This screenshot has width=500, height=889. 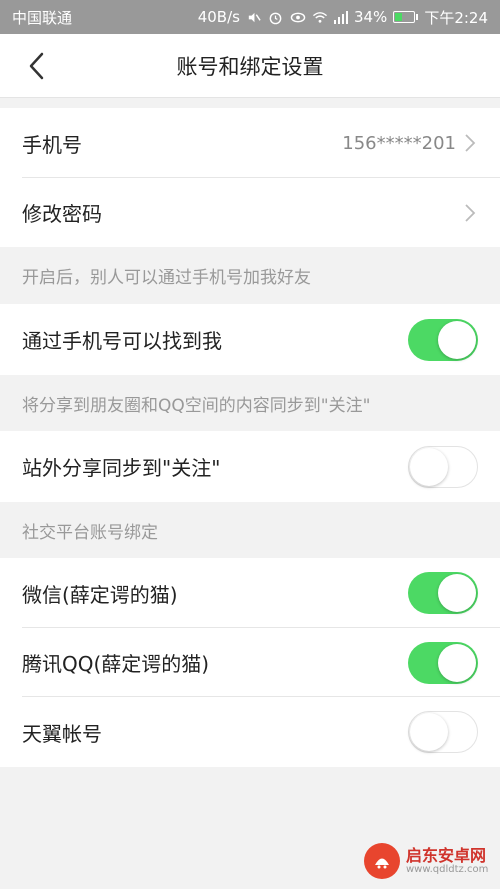 I want to click on find-by-phone-row: 通过手机号可以找到我, so click(x=250, y=339).